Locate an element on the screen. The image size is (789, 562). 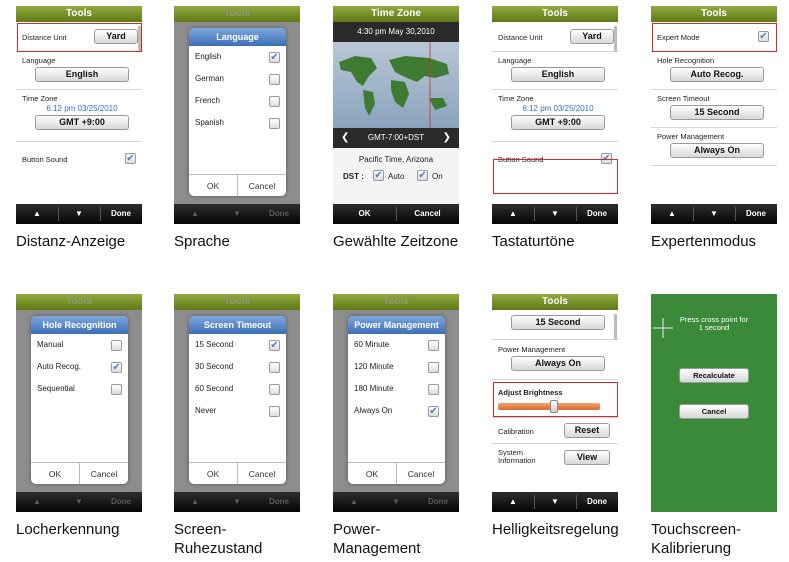
system-information-label-line-2: Information is located at coordinates (517, 460).